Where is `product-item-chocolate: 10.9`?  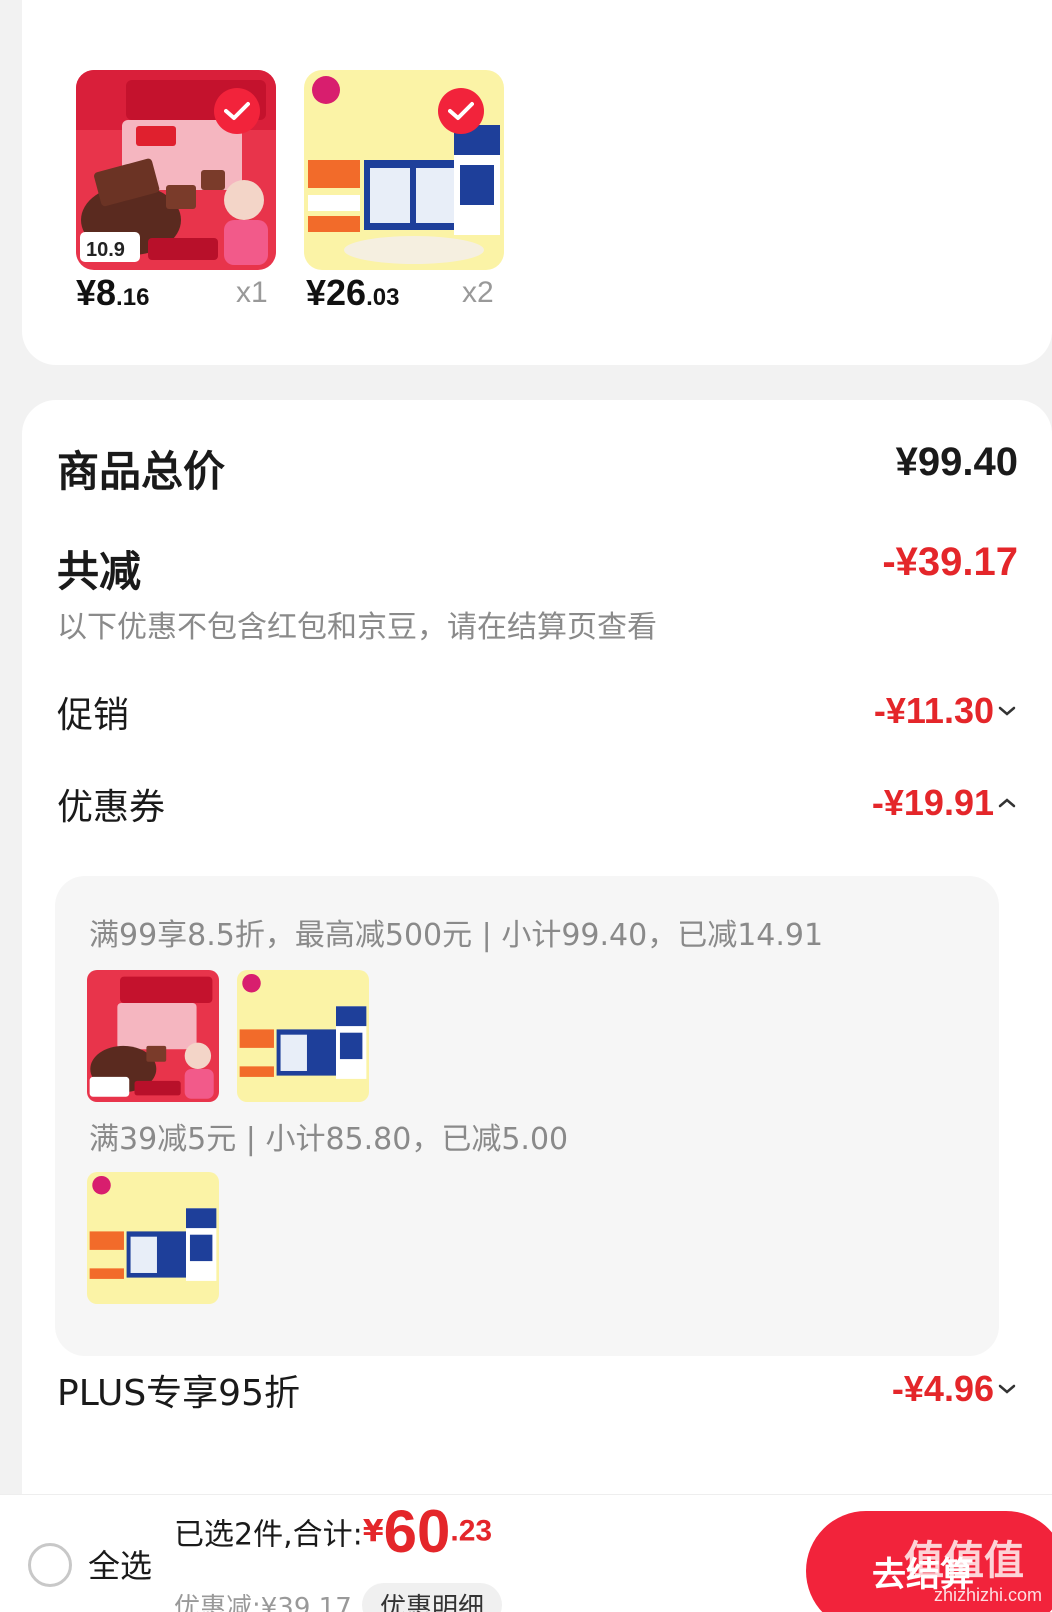 product-item-chocolate: 10.9 is located at coordinates (176, 170).